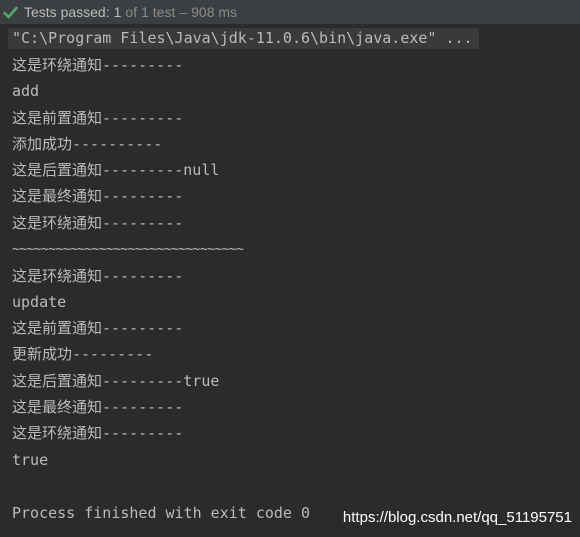 The width and height of the screenshot is (580, 537). What do you see at coordinates (214, 12) in the screenshot?
I see `test-duration: 908 ms` at bounding box center [214, 12].